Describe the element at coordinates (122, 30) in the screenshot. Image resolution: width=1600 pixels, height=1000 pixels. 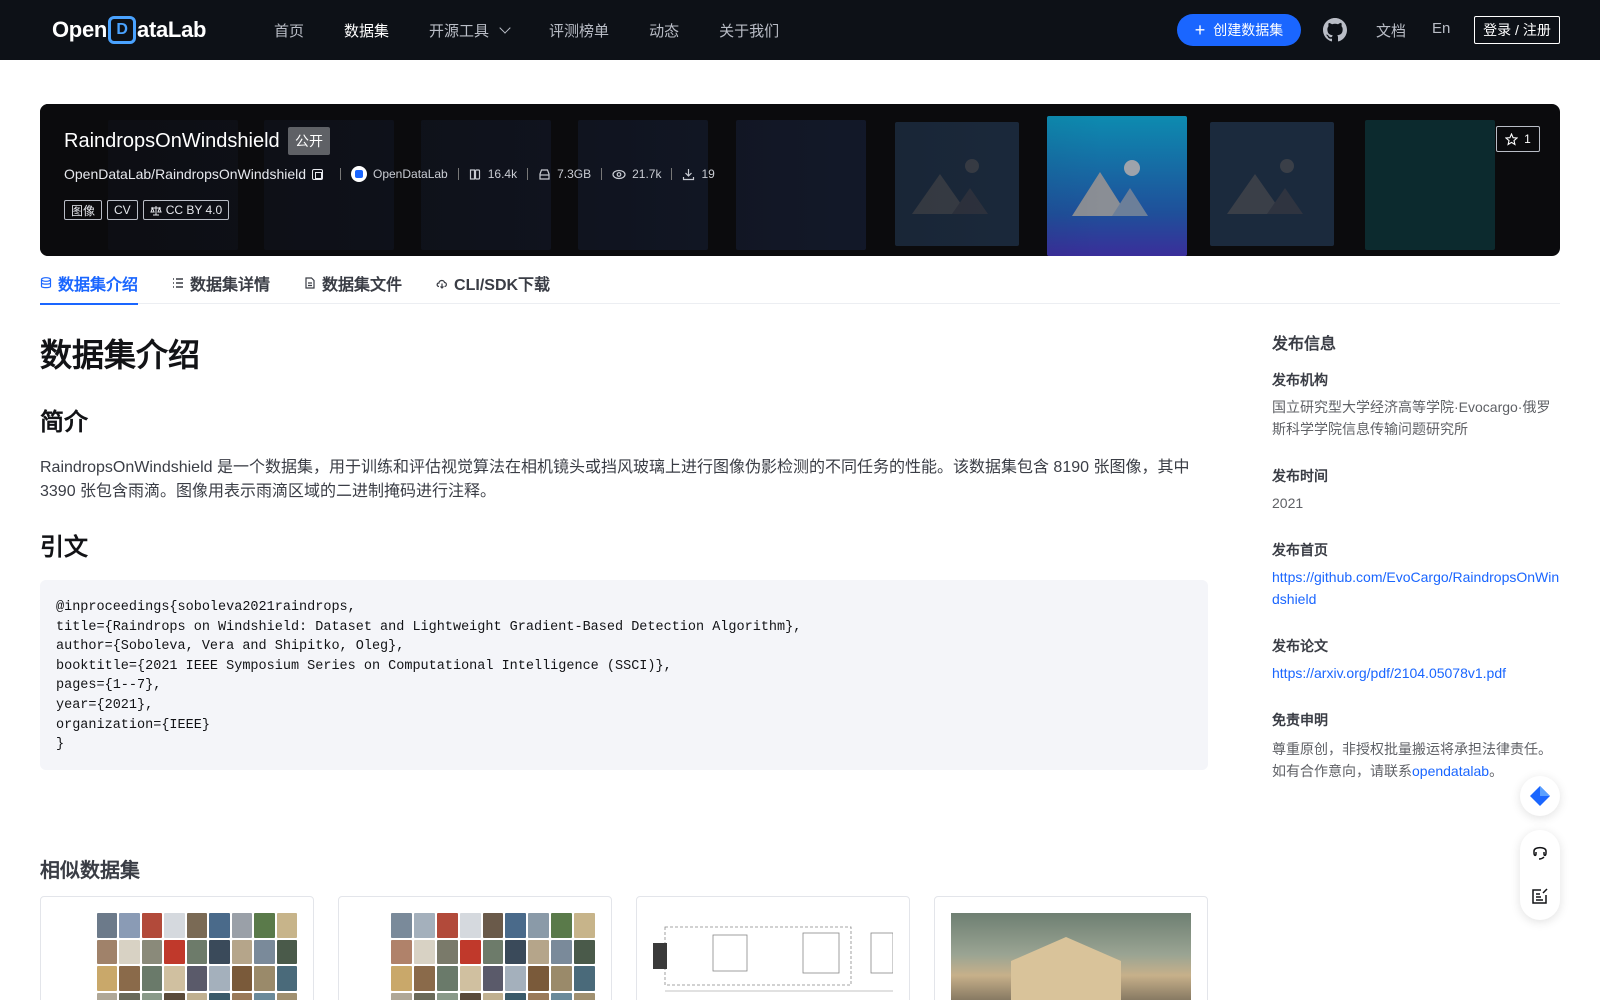
I see `logo-mark: D` at that location.